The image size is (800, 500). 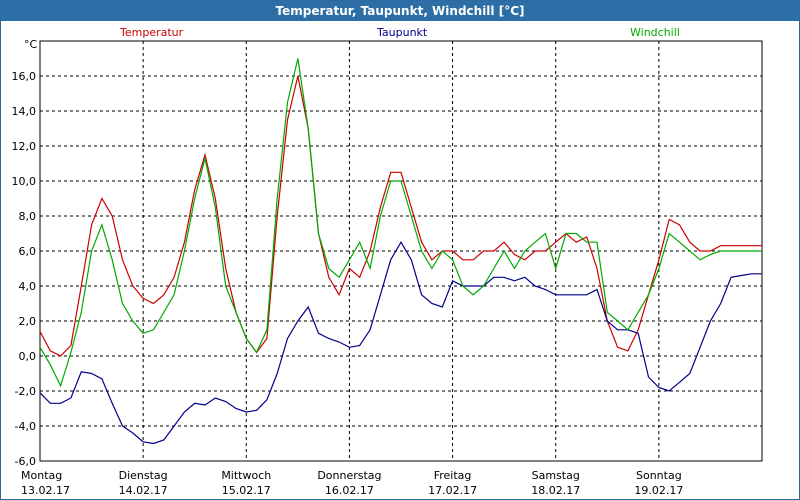 What do you see at coordinates (556, 475) in the screenshot?
I see `x-tick-day: Samstag` at bounding box center [556, 475].